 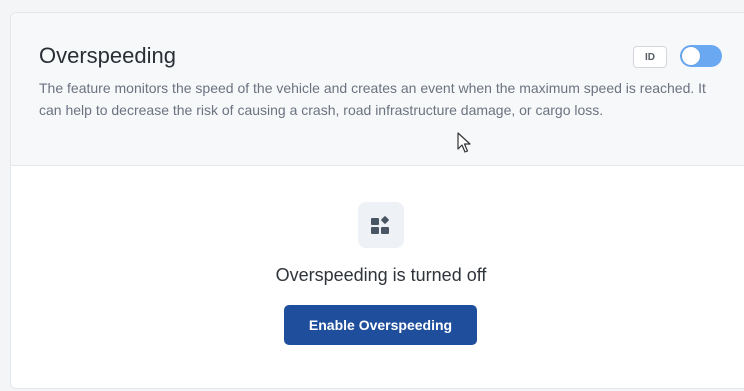 What do you see at coordinates (691, 56) in the screenshot?
I see `toggle-knob` at bounding box center [691, 56].